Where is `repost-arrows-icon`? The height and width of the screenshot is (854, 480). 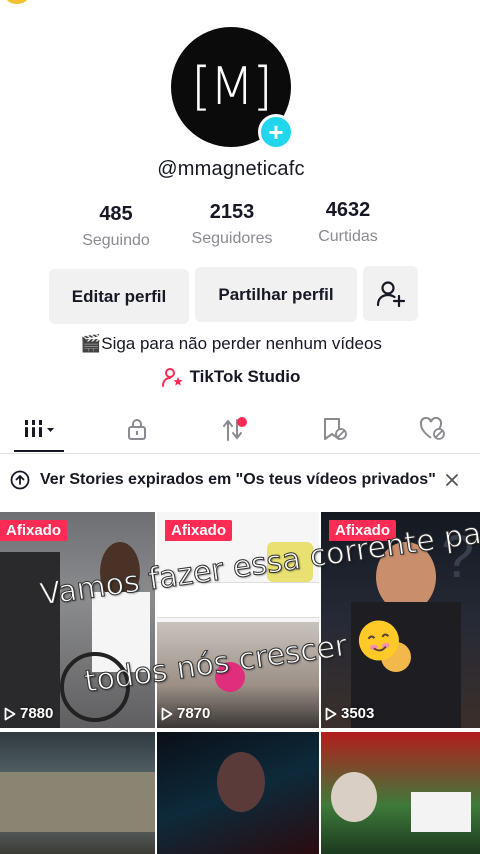 repost-arrows-icon is located at coordinates (235, 429).